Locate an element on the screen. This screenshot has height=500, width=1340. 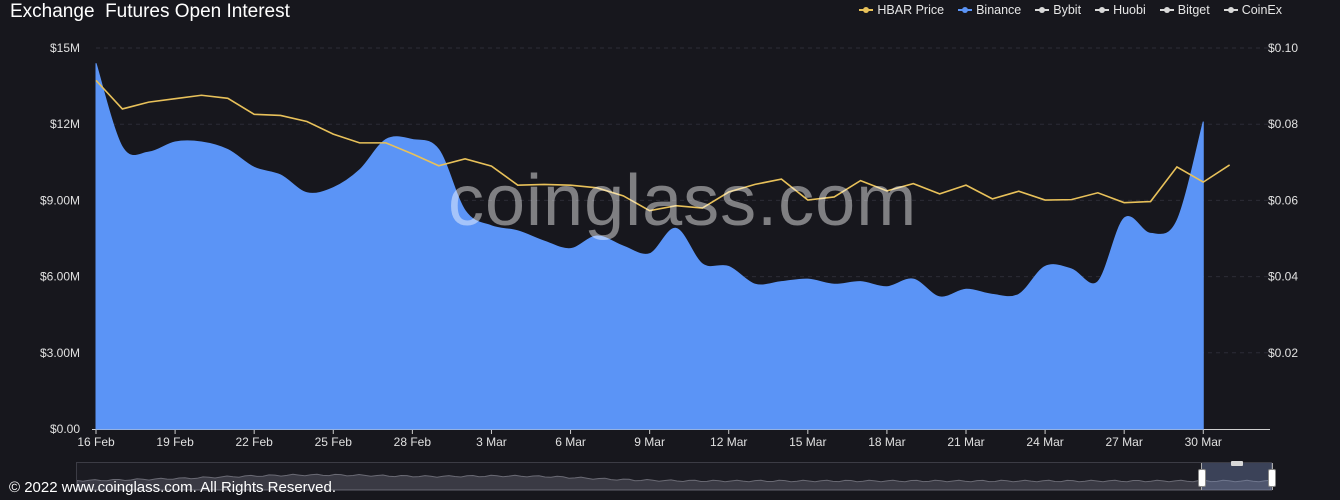
y-right-tick-label: $0.10 is located at coordinates (1283, 48).